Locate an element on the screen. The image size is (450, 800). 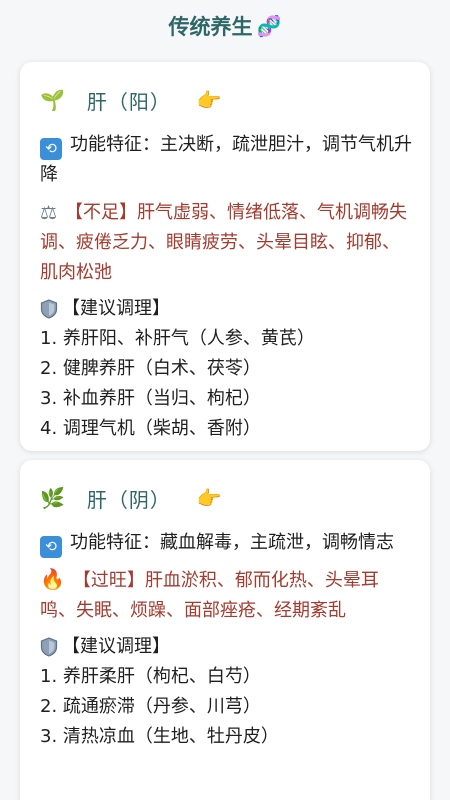
advice-item: 1. 养肝柔肝（枸杞、白芍） is located at coordinates (150, 676).